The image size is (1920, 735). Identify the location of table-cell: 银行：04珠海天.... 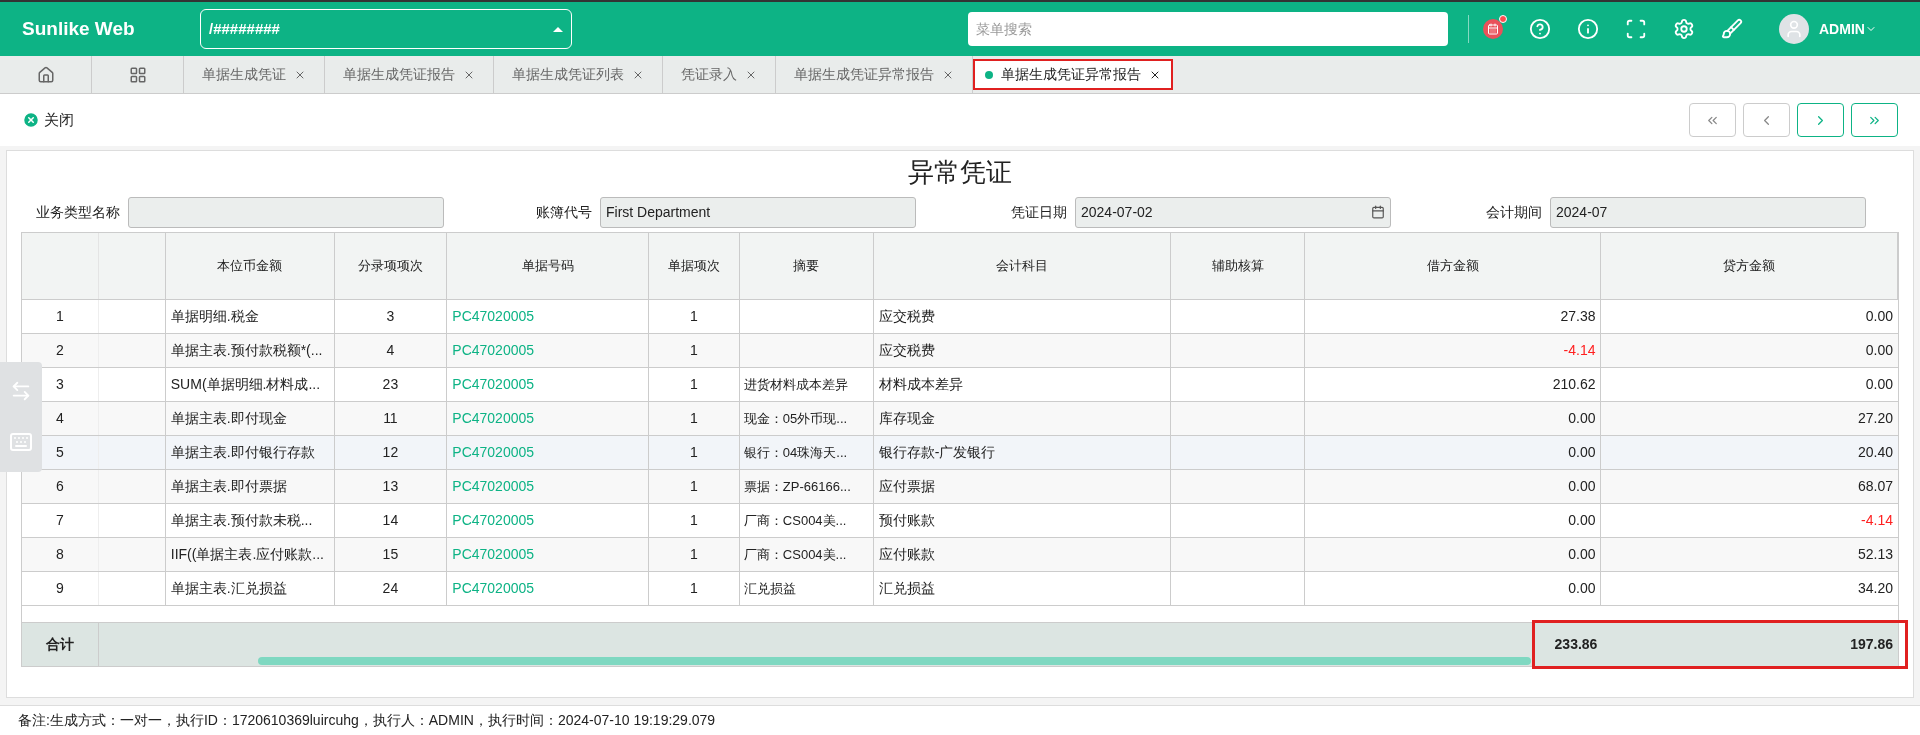
(806, 452).